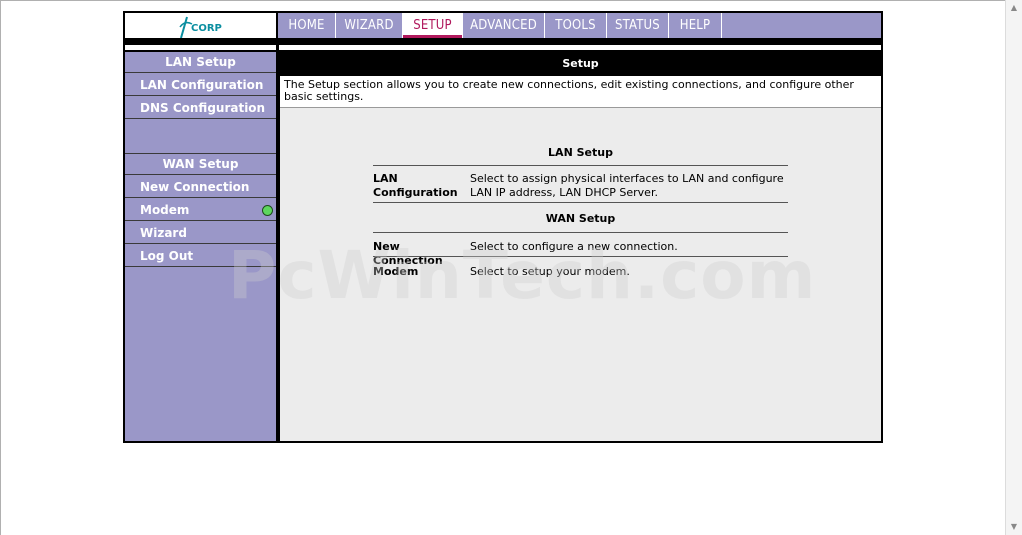 The width and height of the screenshot is (1022, 535). What do you see at coordinates (576, 25) in the screenshot?
I see `tab-tools: TOOLS` at bounding box center [576, 25].